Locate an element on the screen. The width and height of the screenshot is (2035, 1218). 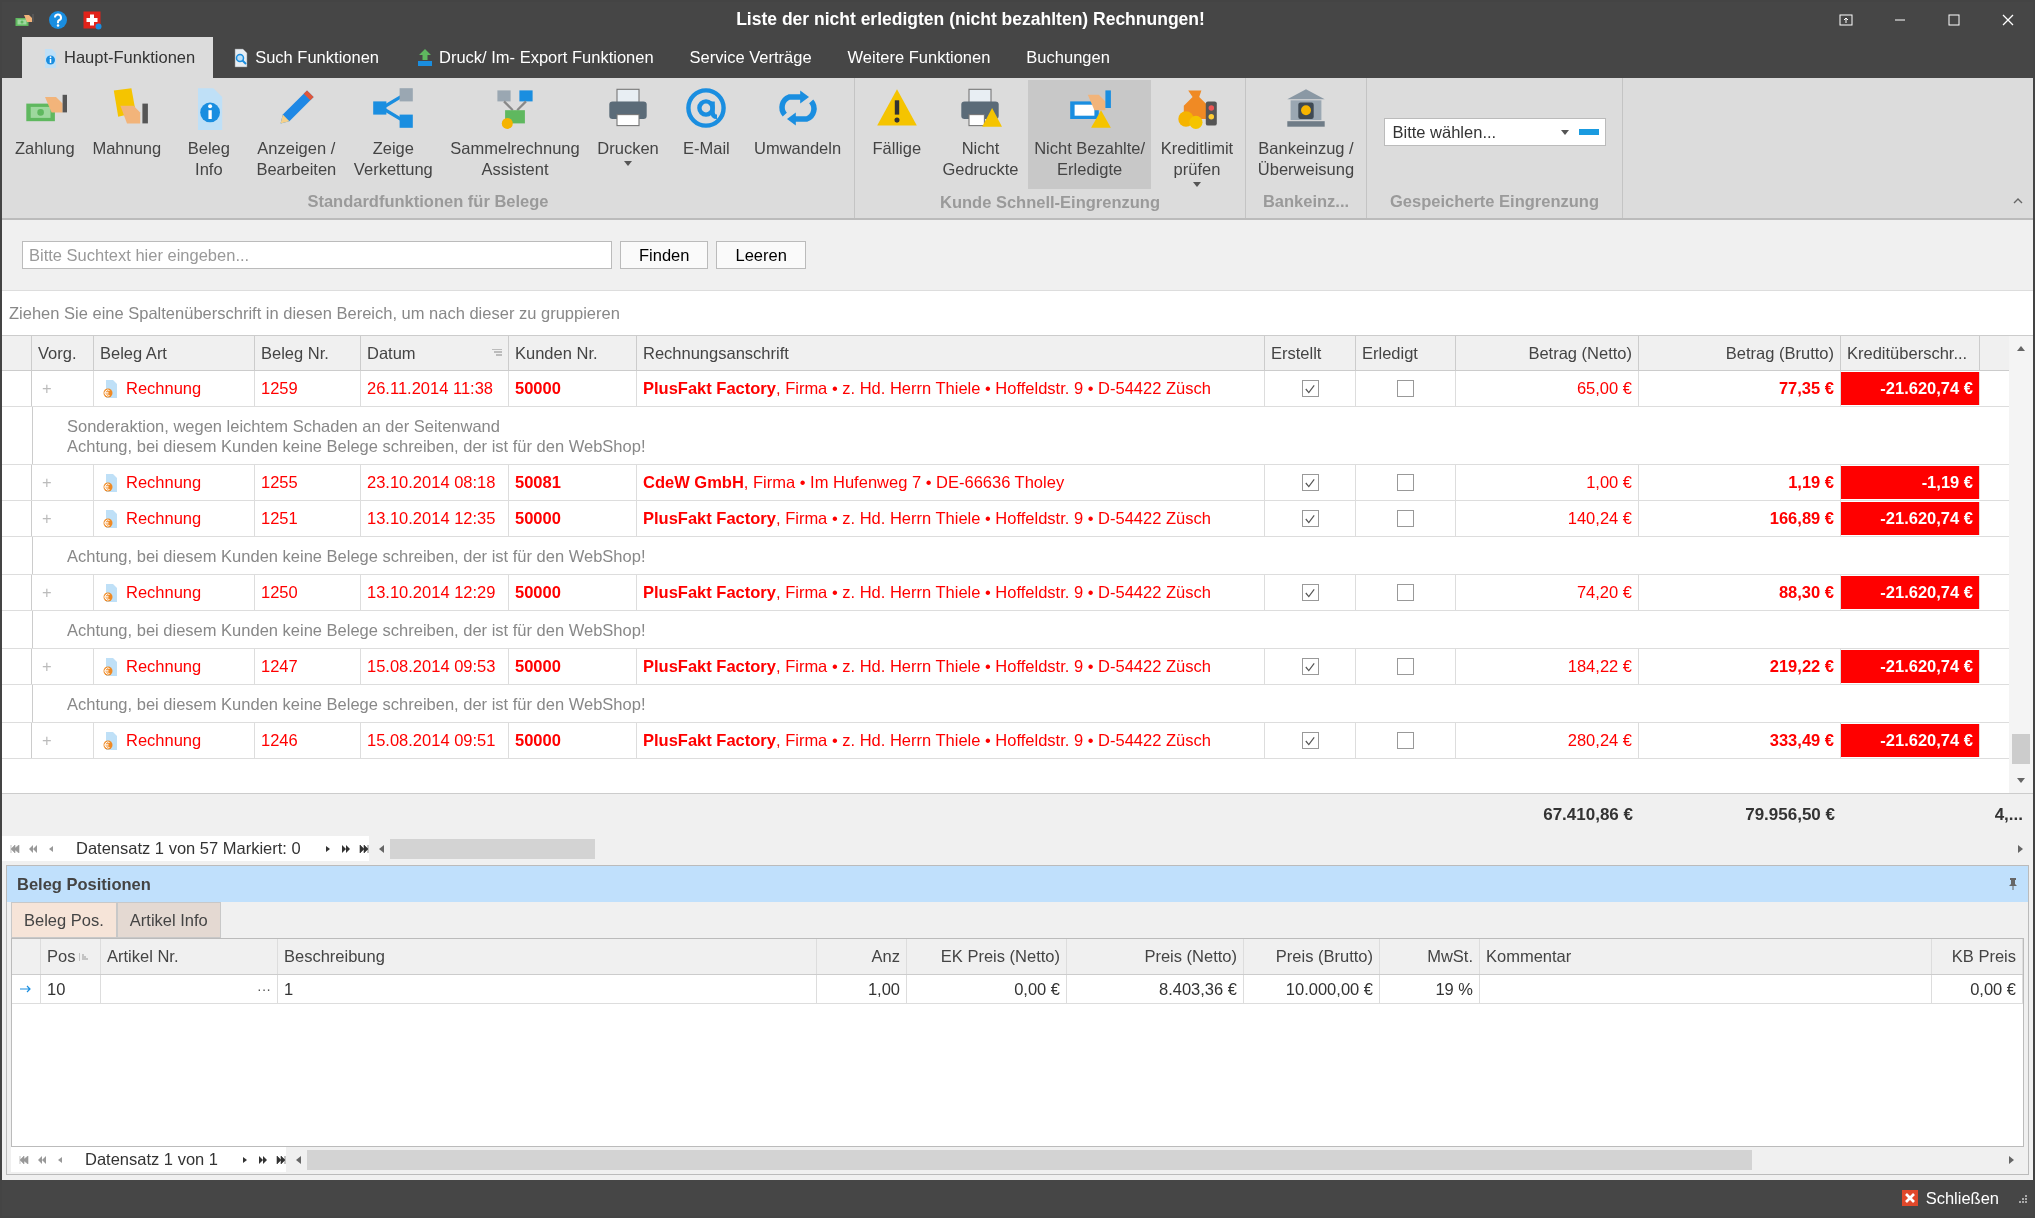
column-header: MwSt. is located at coordinates (1430, 956).